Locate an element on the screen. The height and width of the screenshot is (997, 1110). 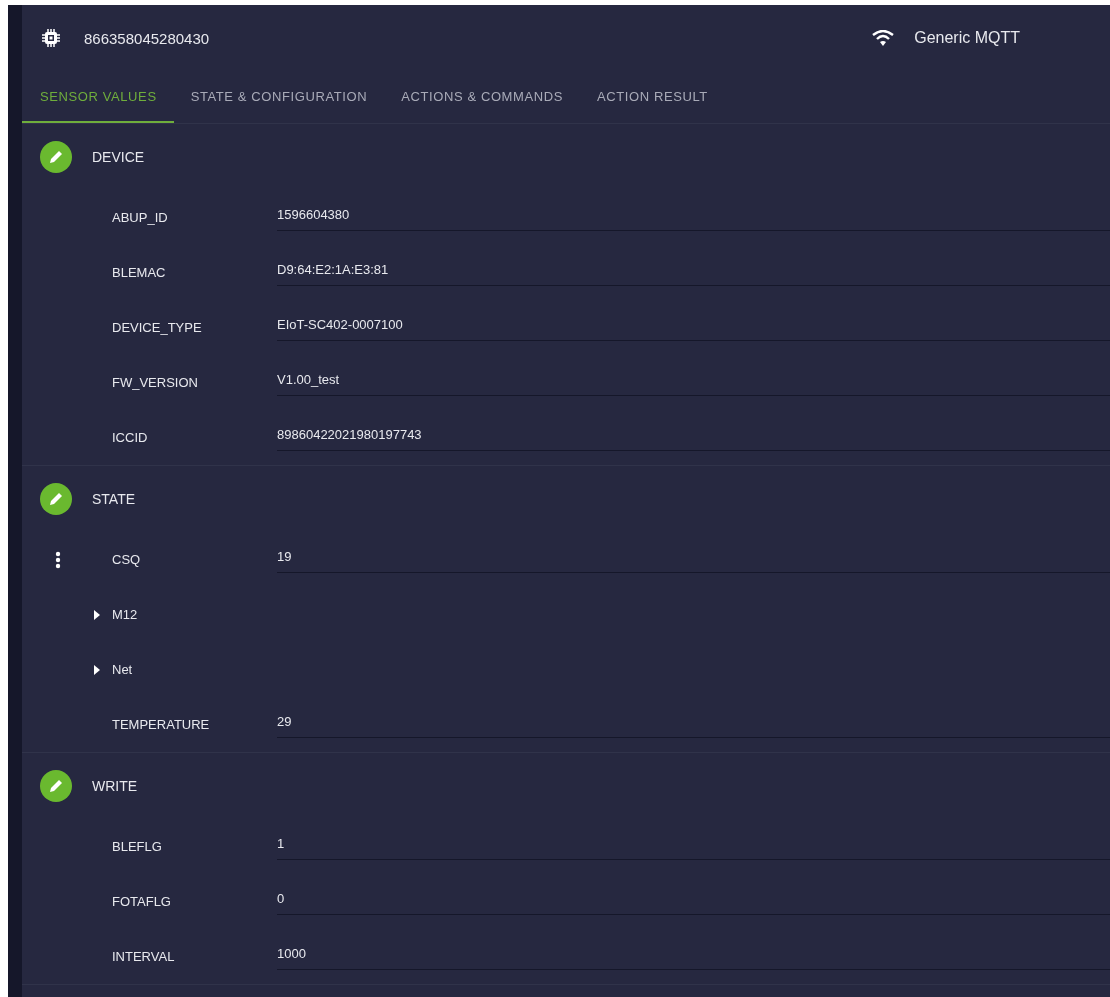
section-title: DEVICE is located at coordinates (118, 157).